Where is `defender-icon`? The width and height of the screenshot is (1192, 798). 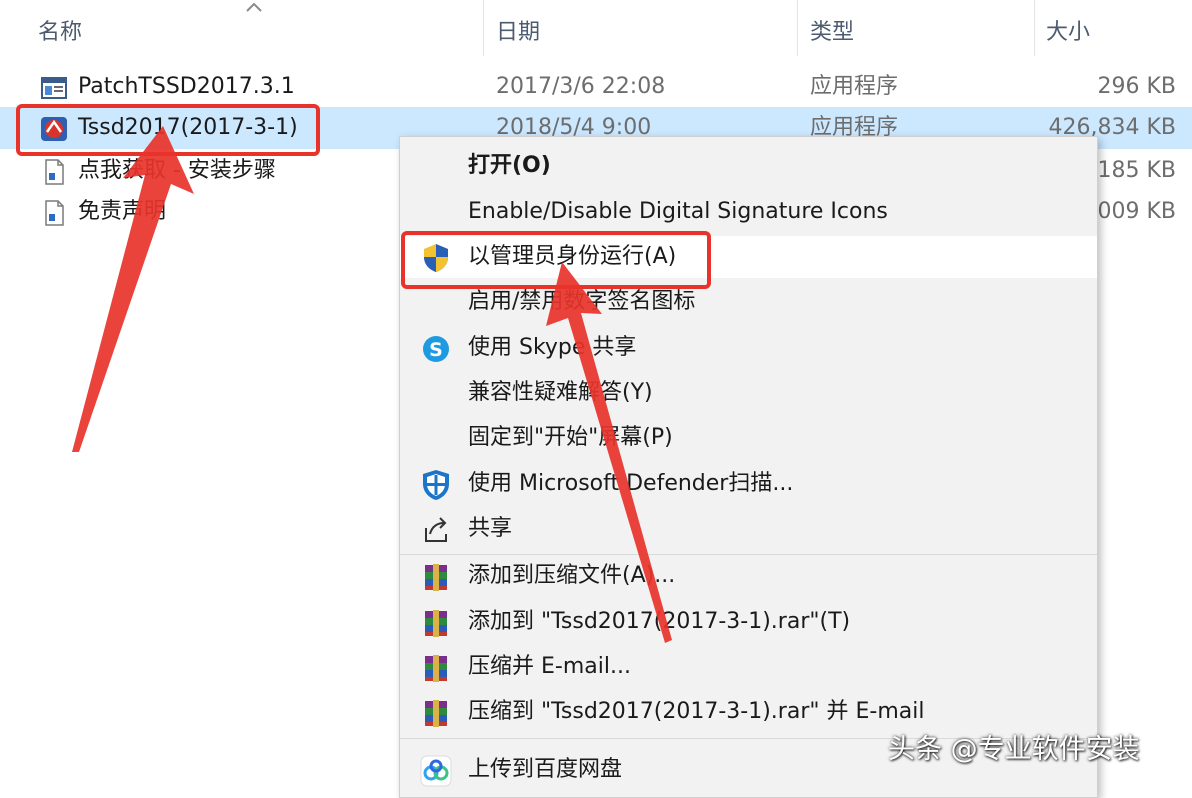 defender-icon is located at coordinates (436, 485).